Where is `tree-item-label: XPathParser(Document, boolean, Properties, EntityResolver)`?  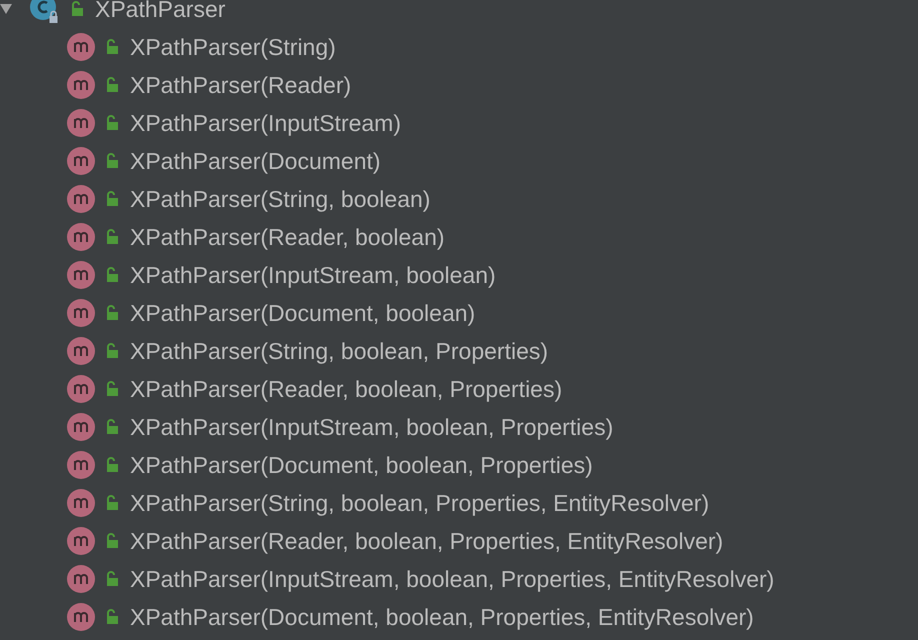 tree-item-label: XPathParser(Document, boolean, Properties, EntityResolver) is located at coordinates (442, 617).